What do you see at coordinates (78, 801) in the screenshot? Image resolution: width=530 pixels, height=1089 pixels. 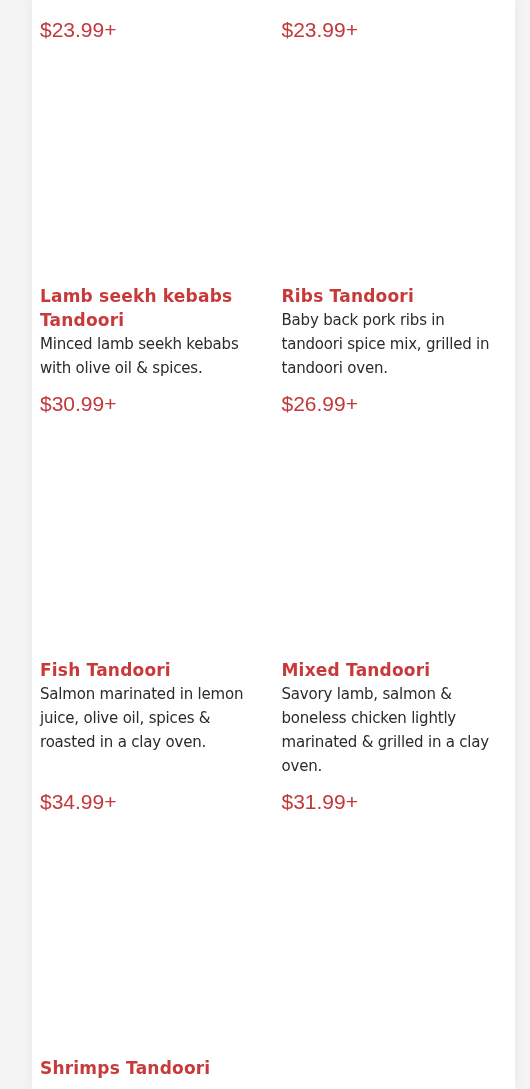 I see `dish-price: $34.99+` at bounding box center [78, 801].